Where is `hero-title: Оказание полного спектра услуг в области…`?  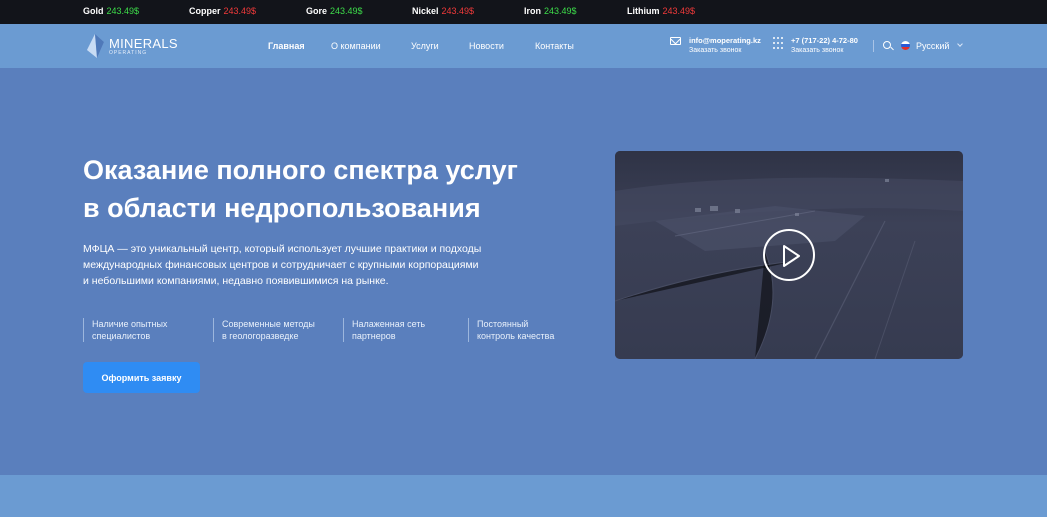 hero-title: Оказание полного спектра услуг в области… is located at coordinates (343, 189).